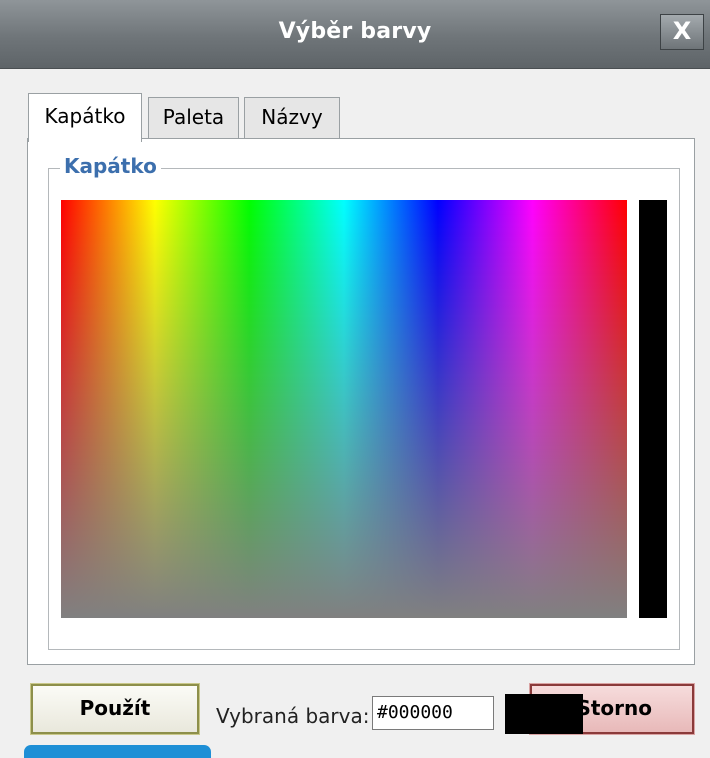 The image size is (710, 758). What do you see at coordinates (117, 751) in the screenshot?
I see `focus-indicator` at bounding box center [117, 751].